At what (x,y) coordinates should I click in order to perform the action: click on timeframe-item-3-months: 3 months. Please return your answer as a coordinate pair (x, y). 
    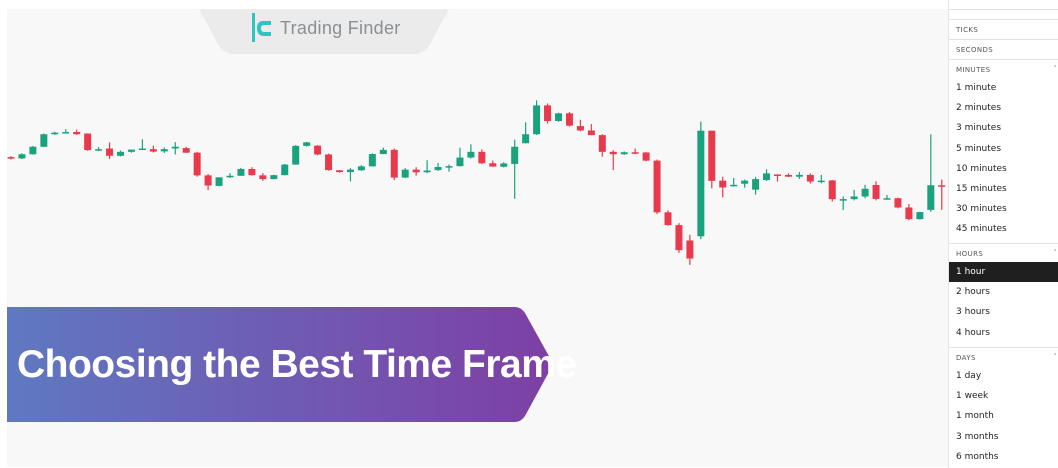
    Looking at the image, I should click on (1003, 437).